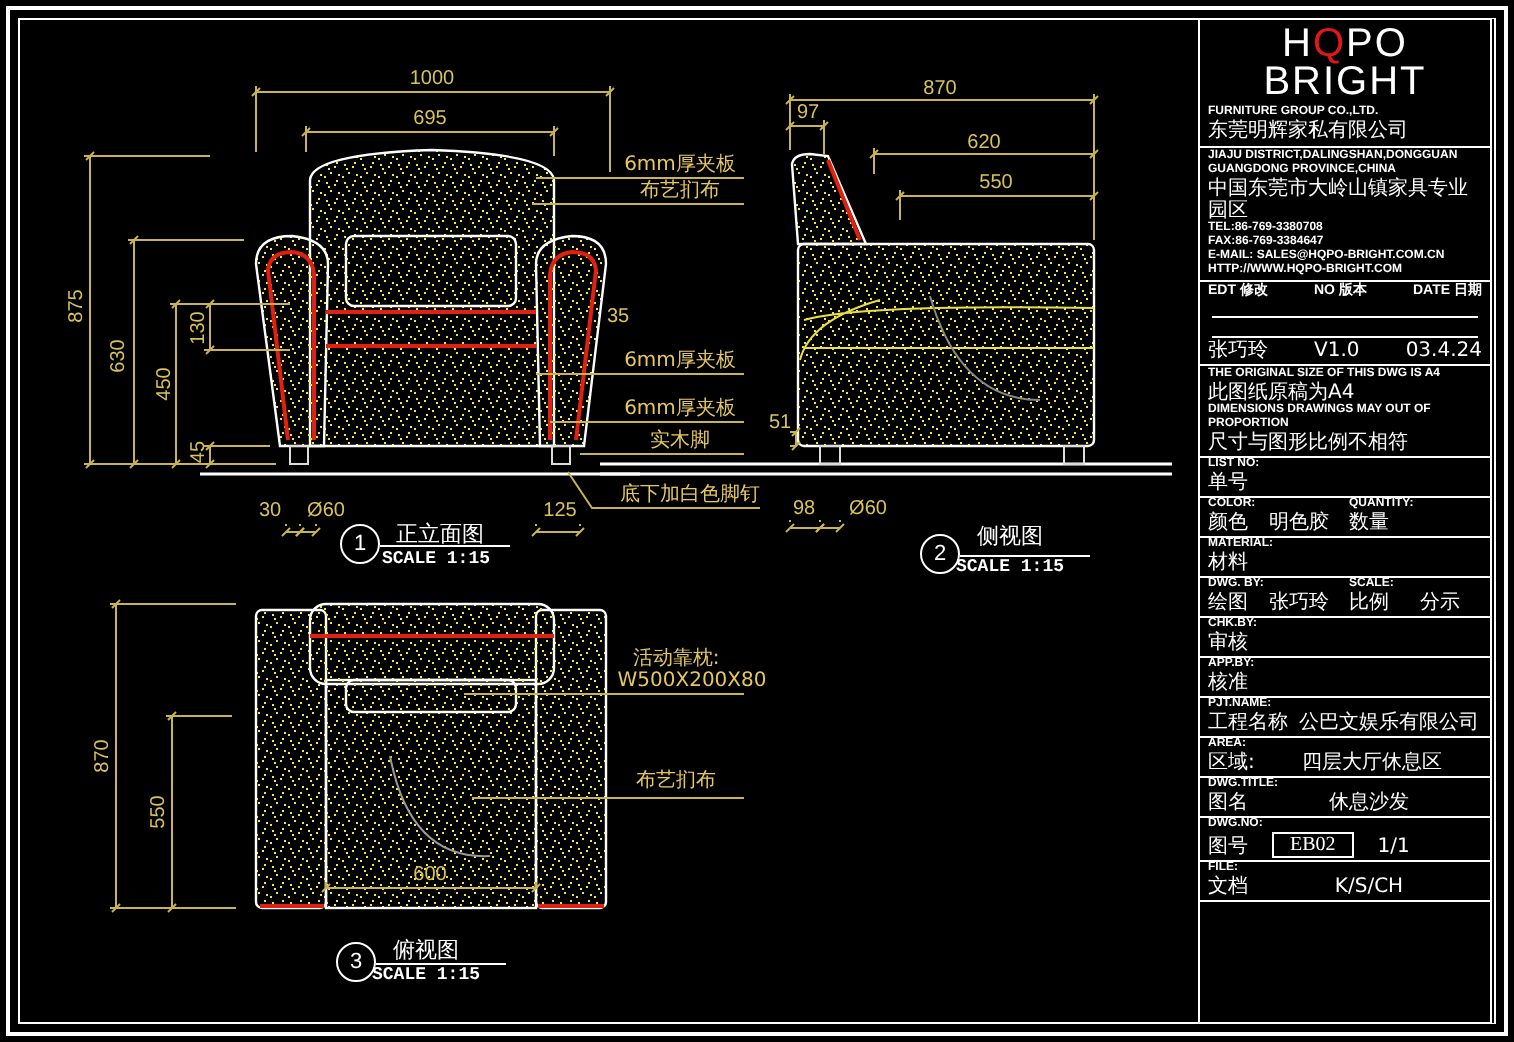  What do you see at coordinates (692, 682) in the screenshot?
I see `annotation-label: W500X200X80` at bounding box center [692, 682].